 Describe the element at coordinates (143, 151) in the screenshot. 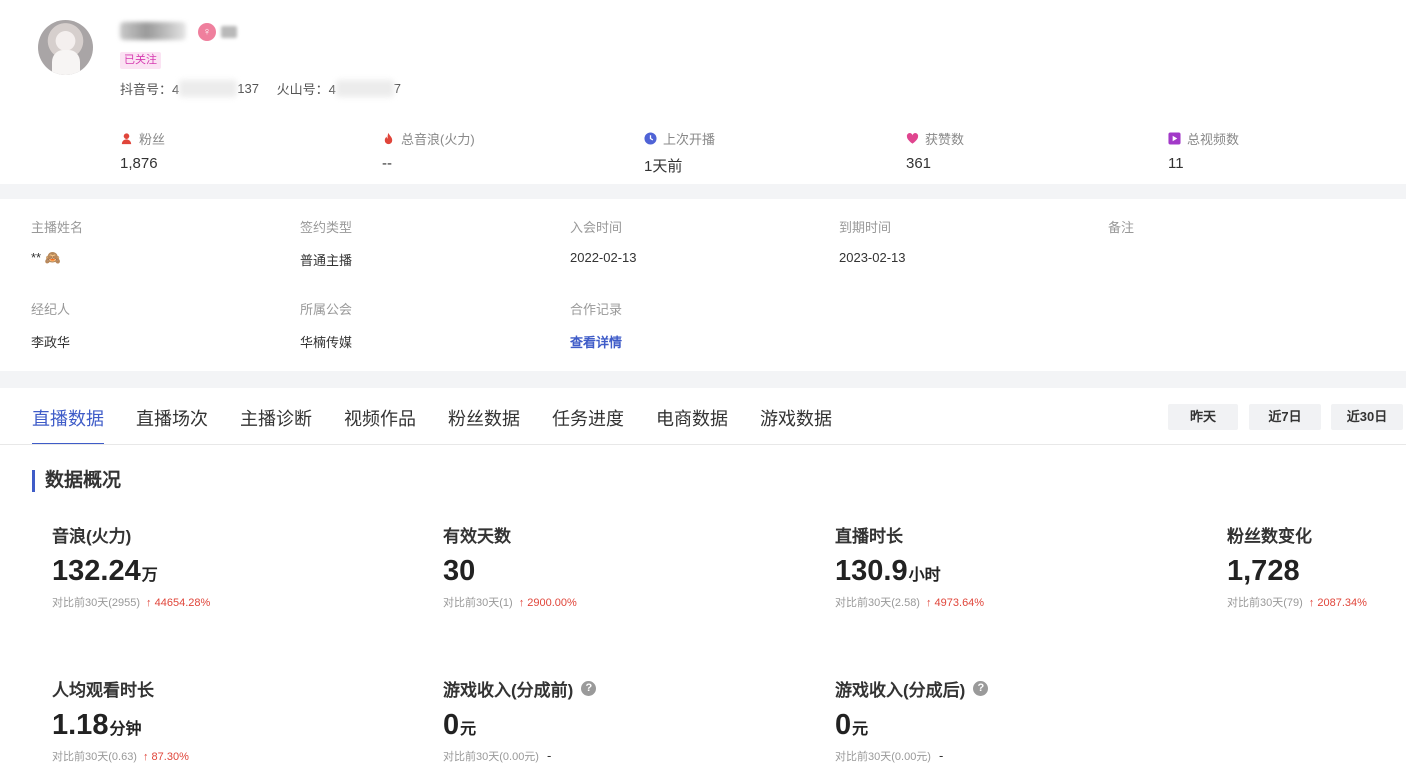

I see `stat-fans: 粉丝 1,876` at that location.